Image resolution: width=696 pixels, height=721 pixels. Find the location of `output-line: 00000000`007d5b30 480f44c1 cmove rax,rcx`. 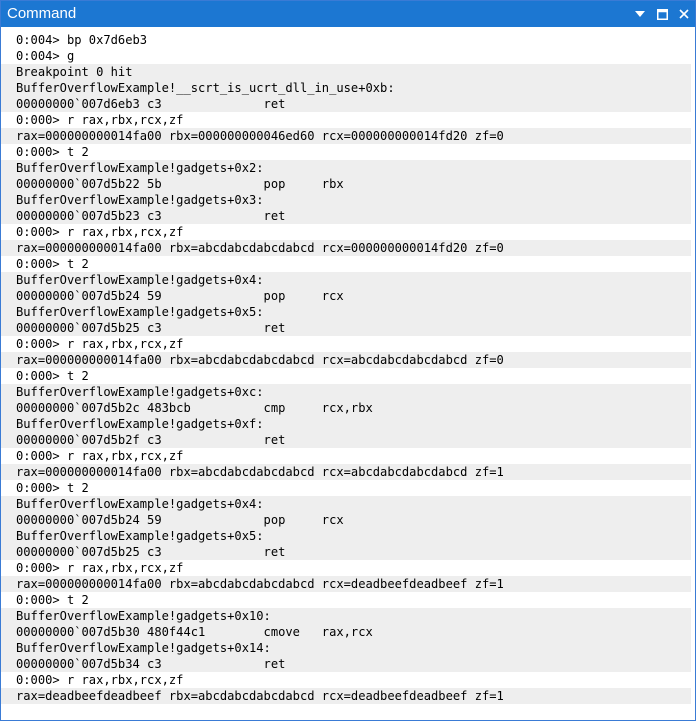

output-line: 00000000`007d5b30 480f44c1 cmove rax,rcx is located at coordinates (346, 632).